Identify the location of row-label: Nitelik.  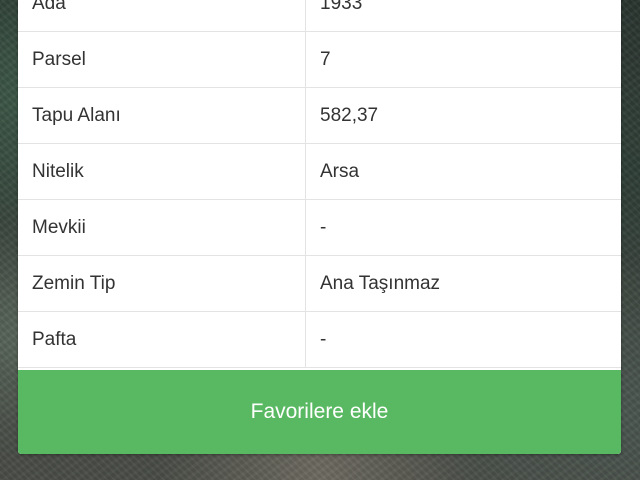
(162, 171).